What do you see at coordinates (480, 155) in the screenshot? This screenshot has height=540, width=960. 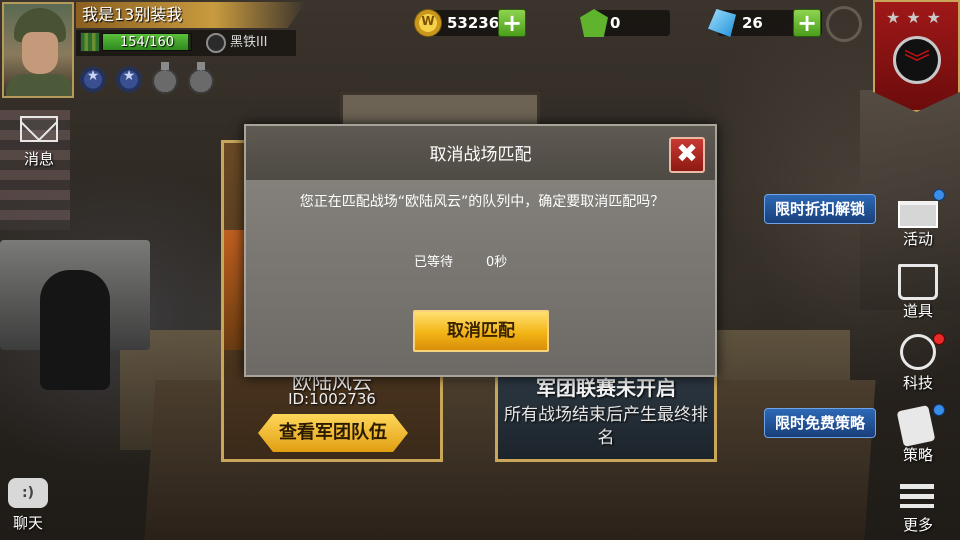 I see `dialog-title: 取消战场匹配` at bounding box center [480, 155].